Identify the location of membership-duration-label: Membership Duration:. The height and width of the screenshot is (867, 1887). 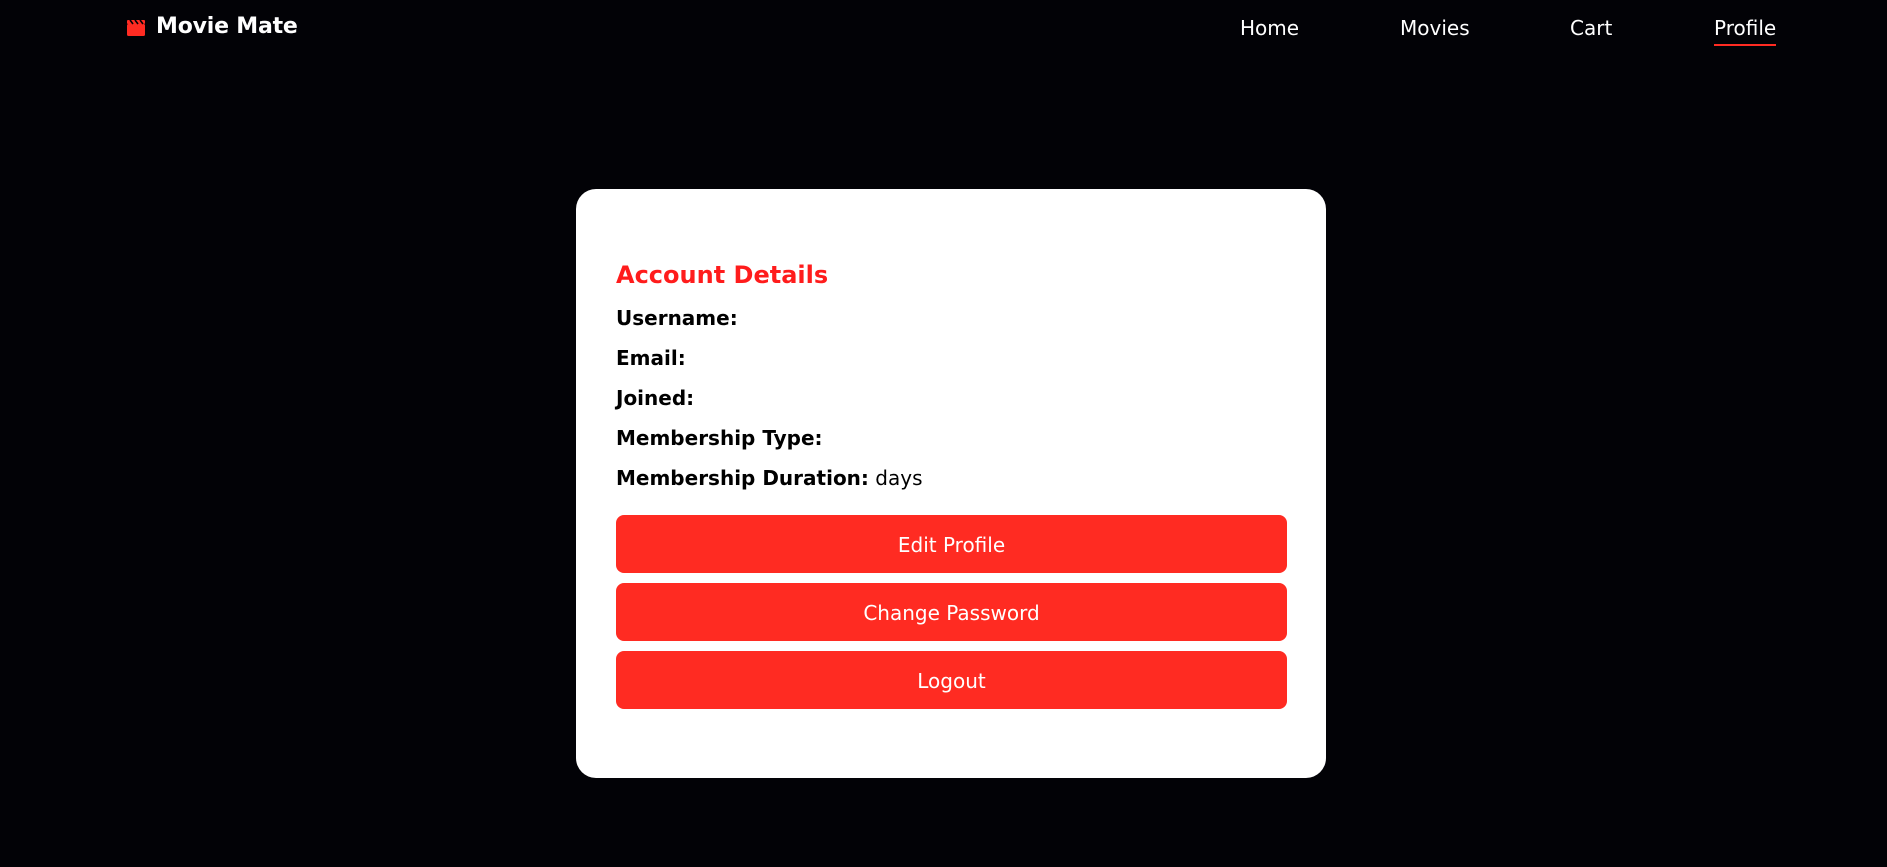
(742, 478).